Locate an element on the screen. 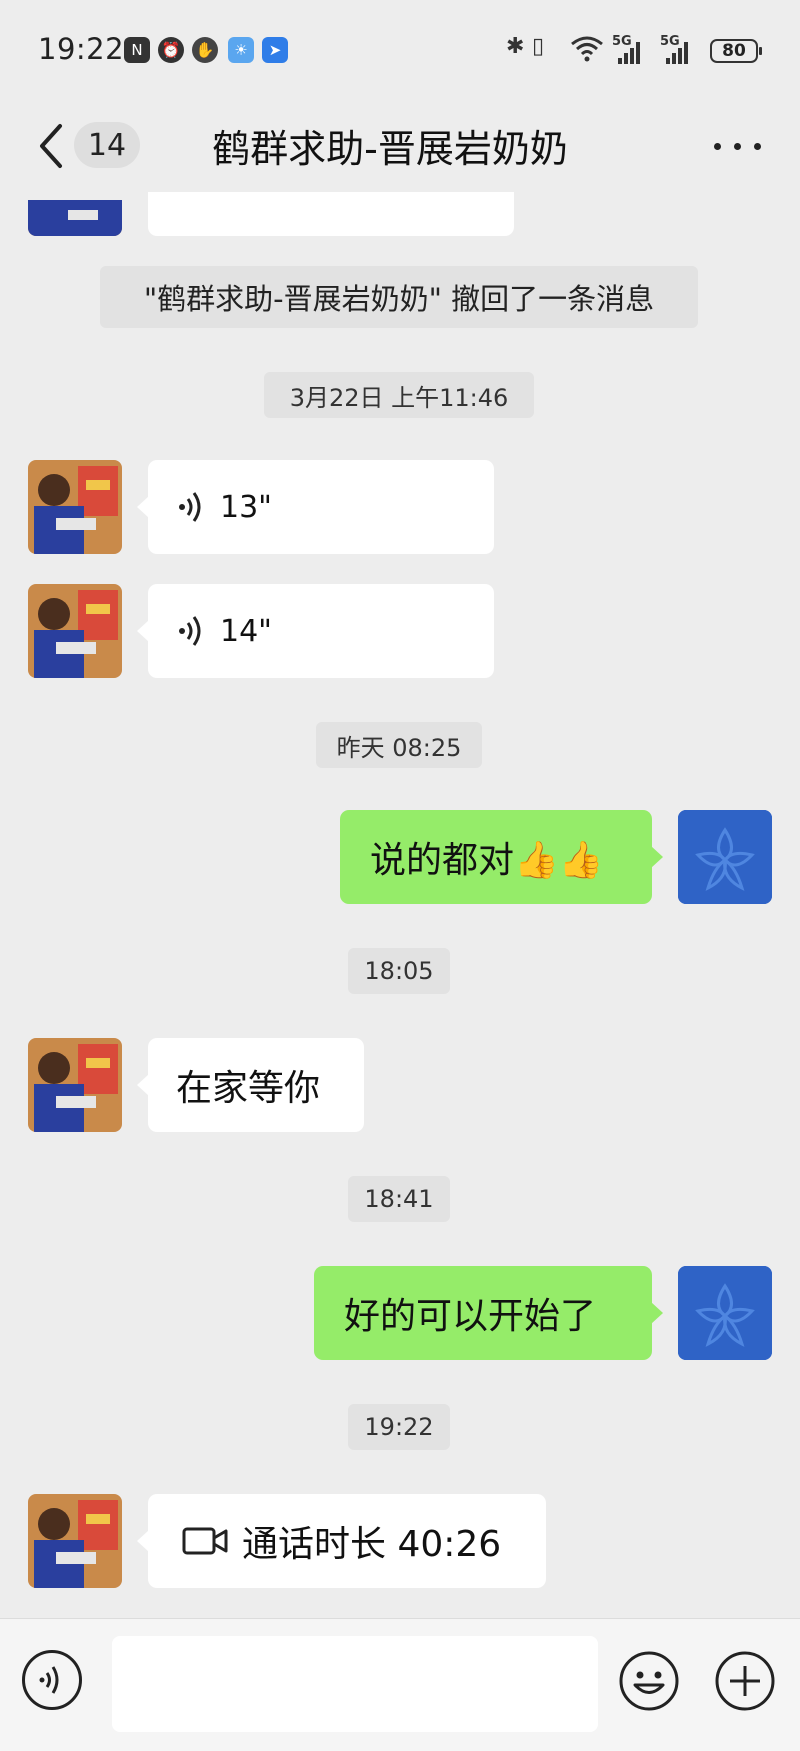 Image resolution: width=800 pixels, height=1751 pixels. video-call-icon is located at coordinates (205, 1541).